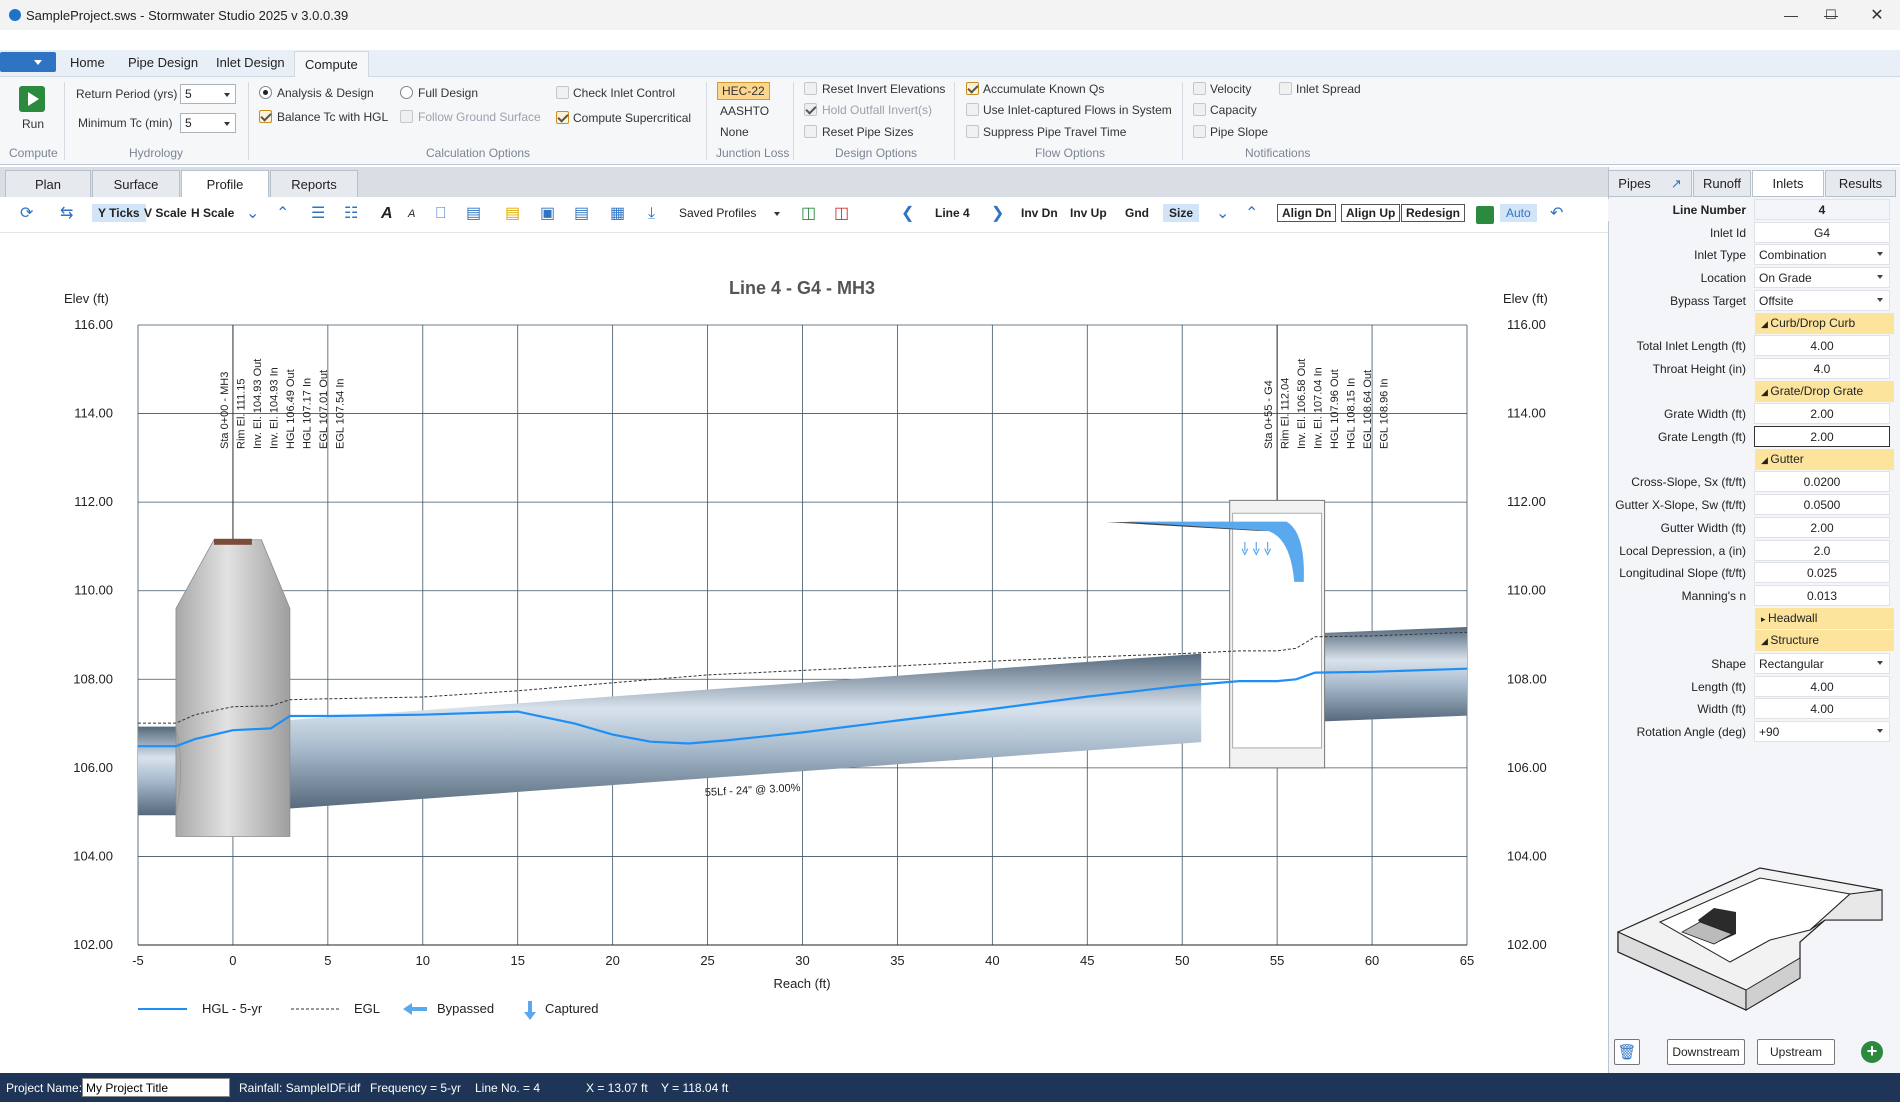 This screenshot has height=1102, width=1900. What do you see at coordinates (28, 62) in the screenshot?
I see `app-menu-button` at bounding box center [28, 62].